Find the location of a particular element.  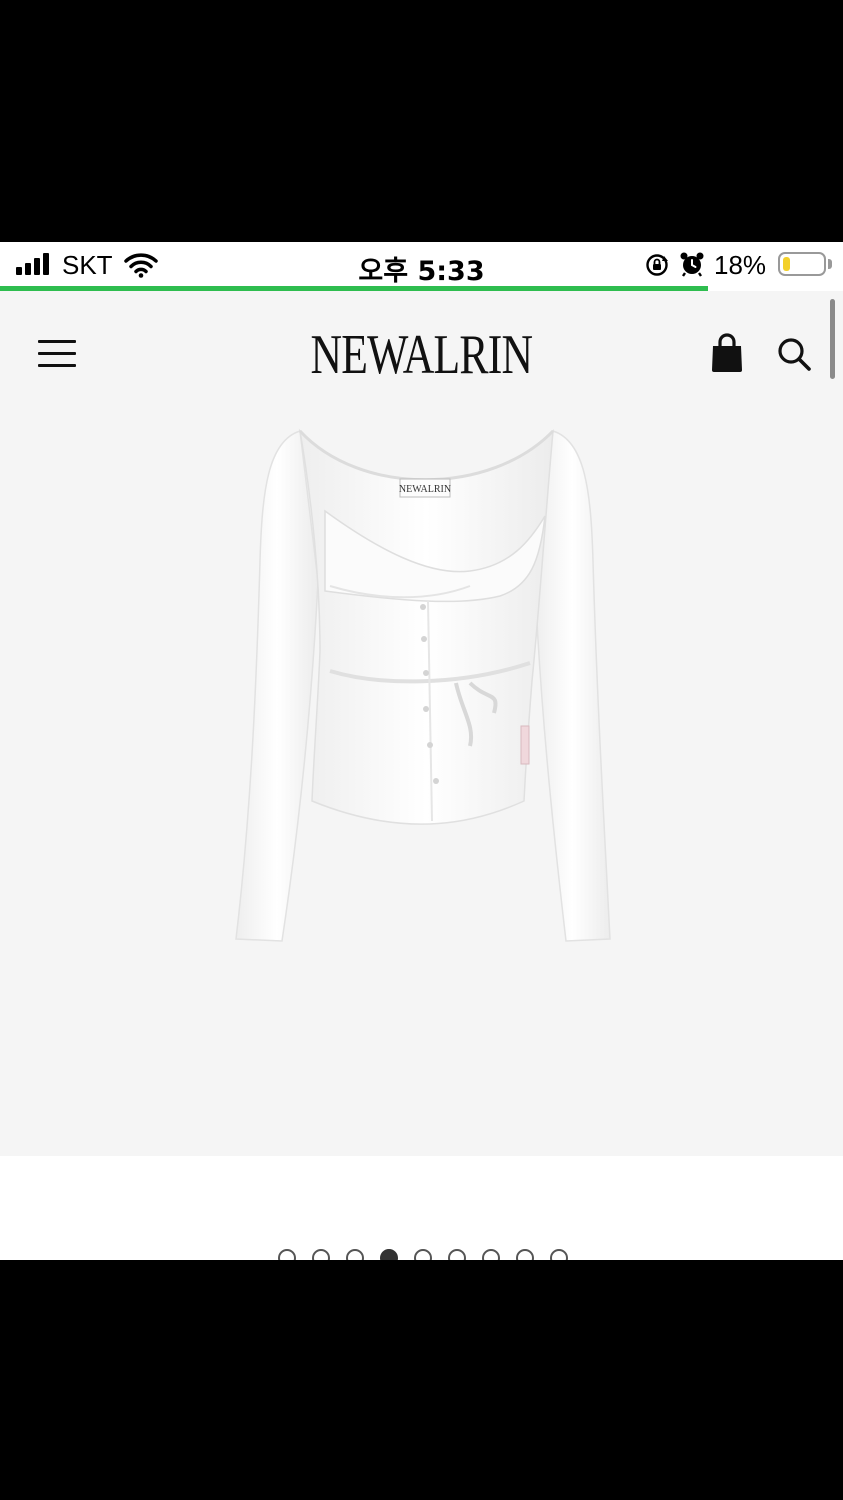

alarm-icon is located at coordinates (692, 264).